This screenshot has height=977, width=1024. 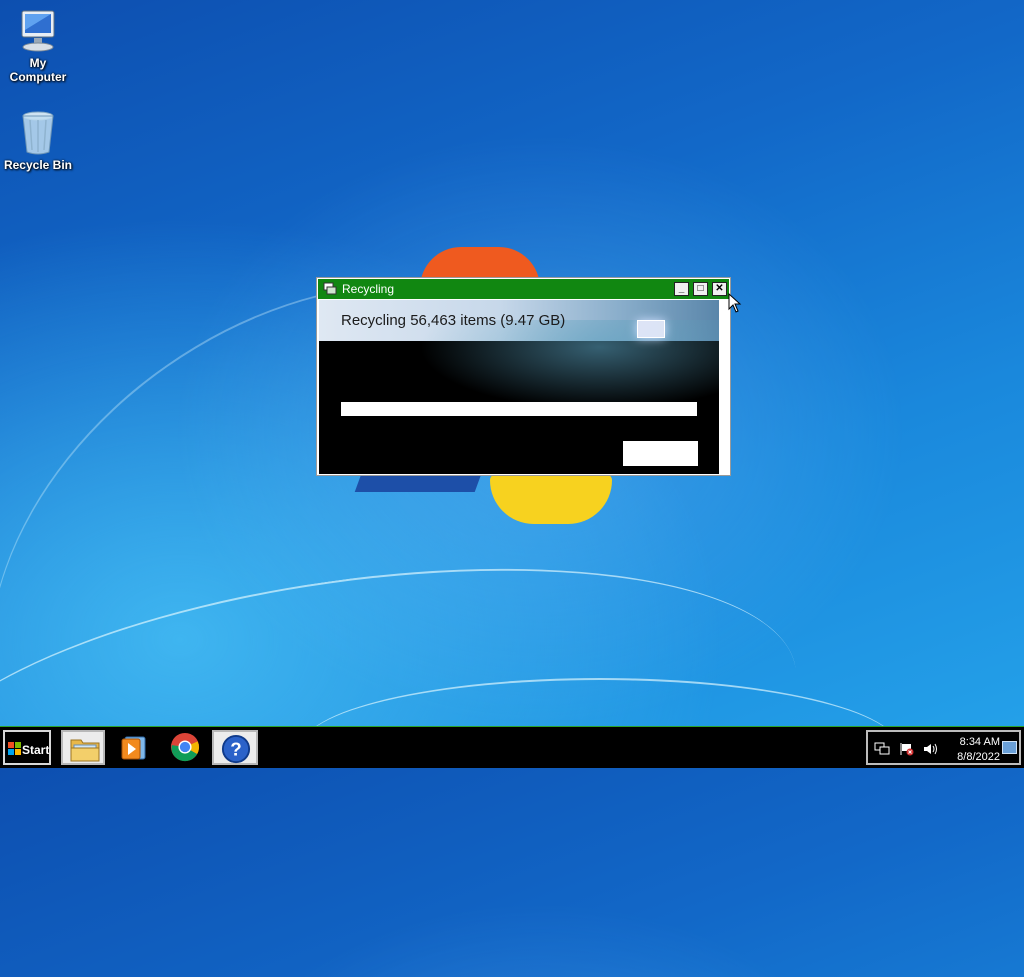 I want to click on chrome-icon, so click(x=185, y=747).